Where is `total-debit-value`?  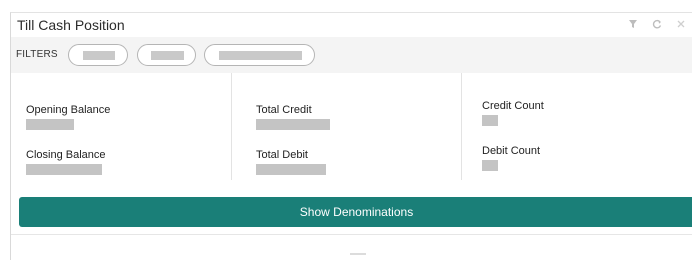 total-debit-value is located at coordinates (291, 169).